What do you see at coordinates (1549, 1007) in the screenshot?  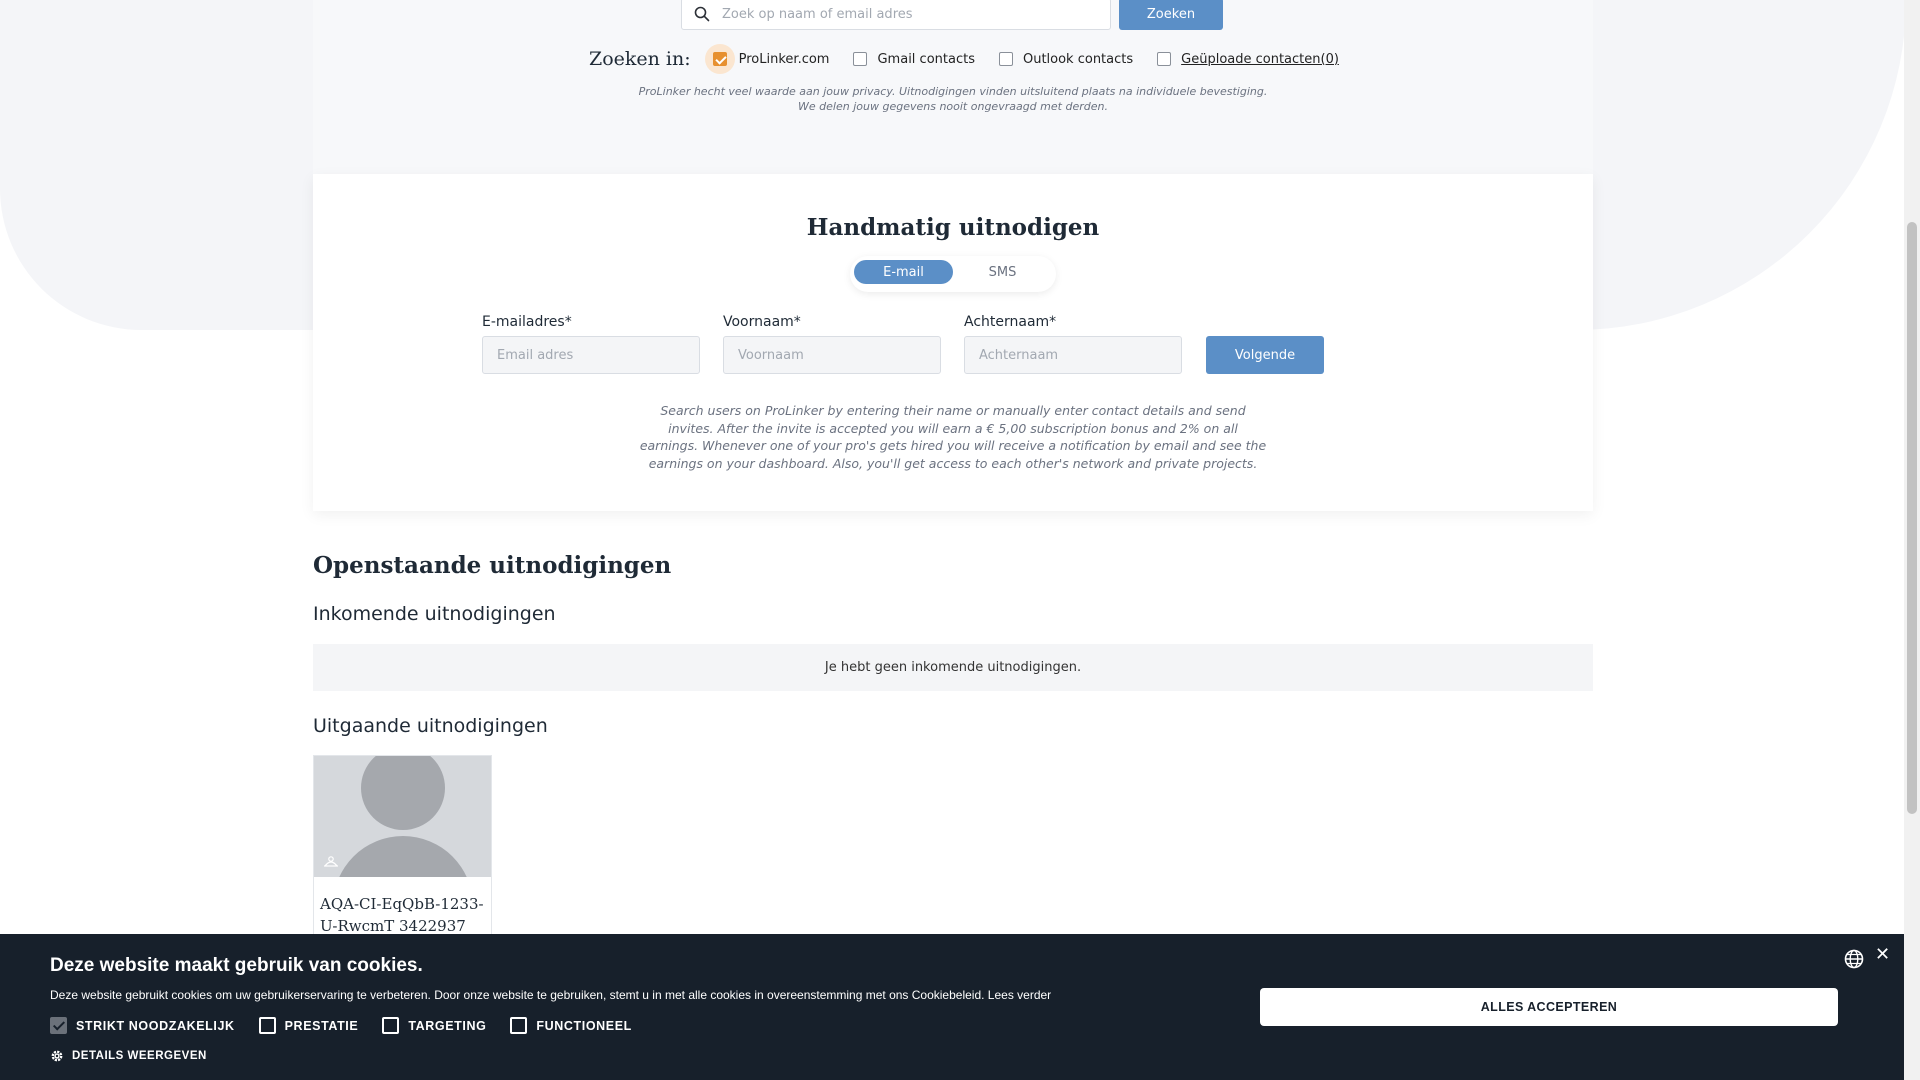 I see `cookie-accept-all-button: ALLES ACCEPTEREN` at bounding box center [1549, 1007].